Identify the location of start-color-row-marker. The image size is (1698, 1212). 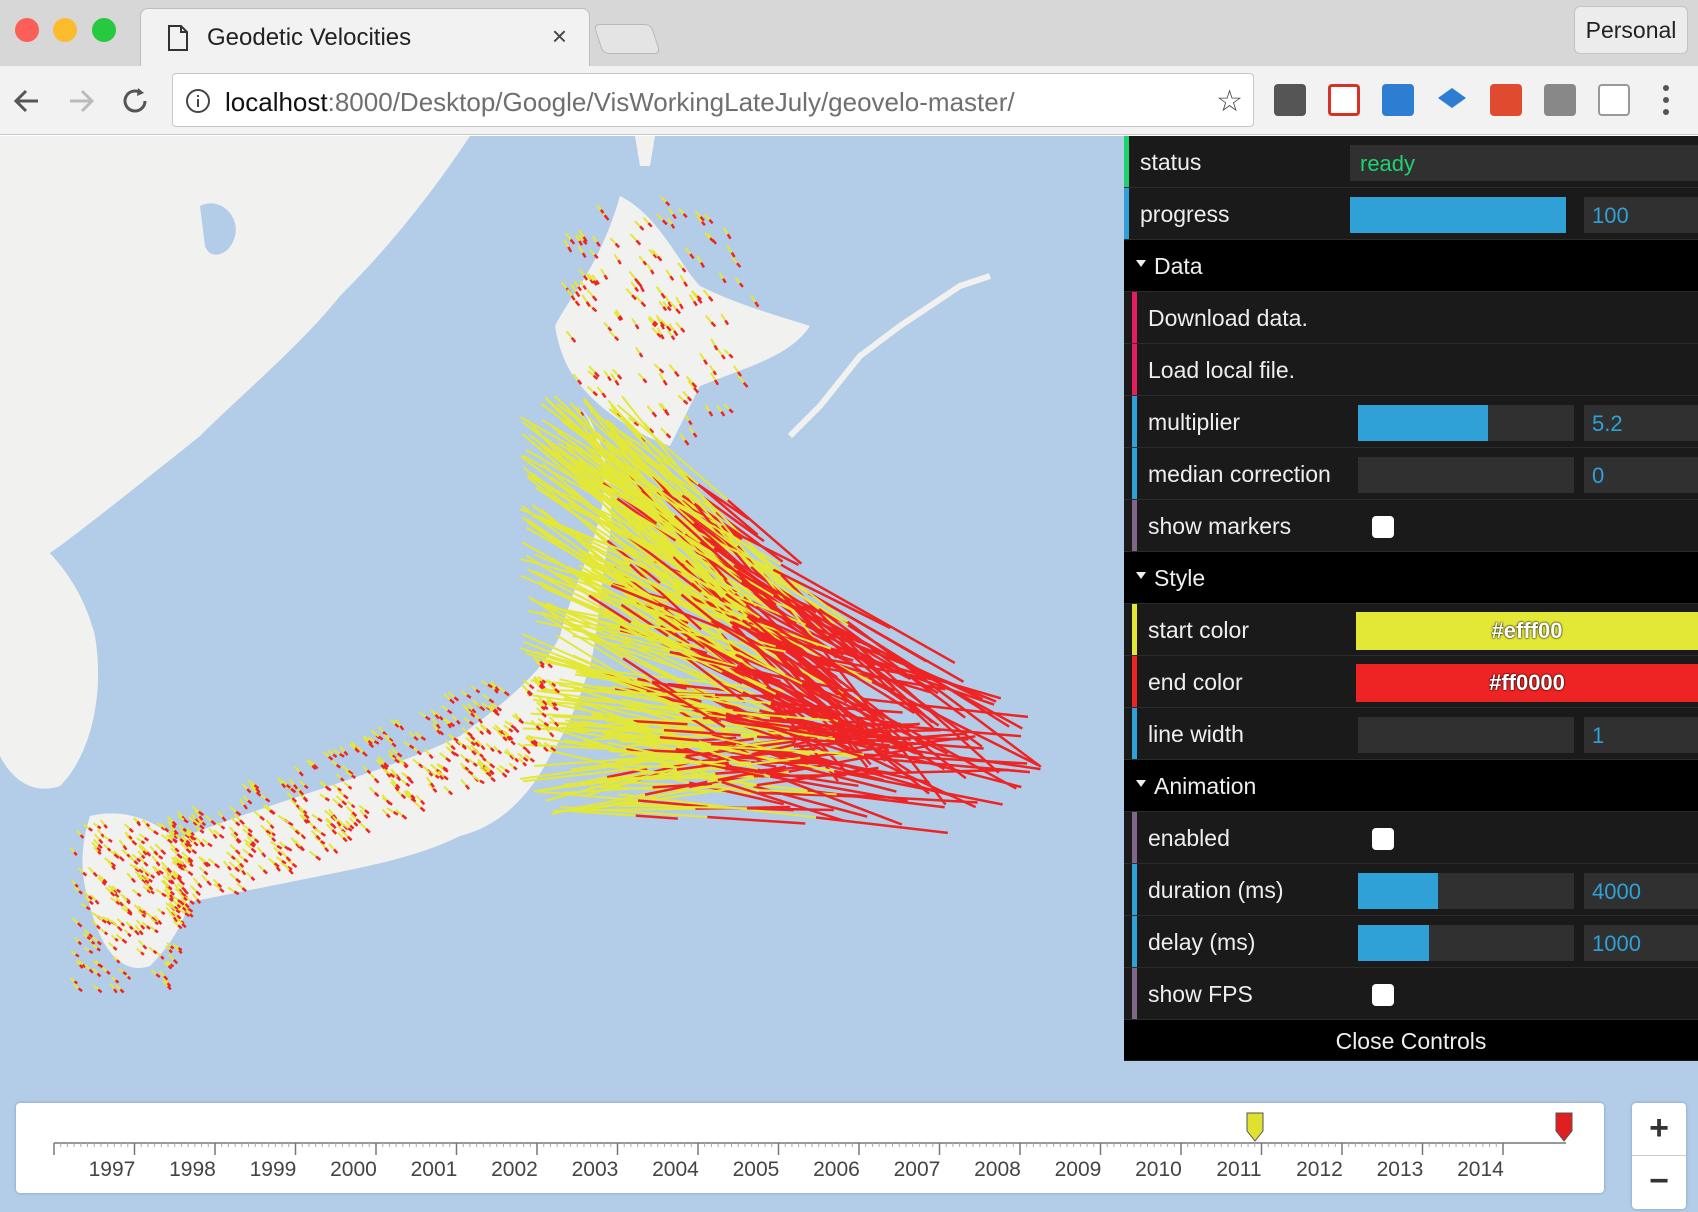
(1134, 629).